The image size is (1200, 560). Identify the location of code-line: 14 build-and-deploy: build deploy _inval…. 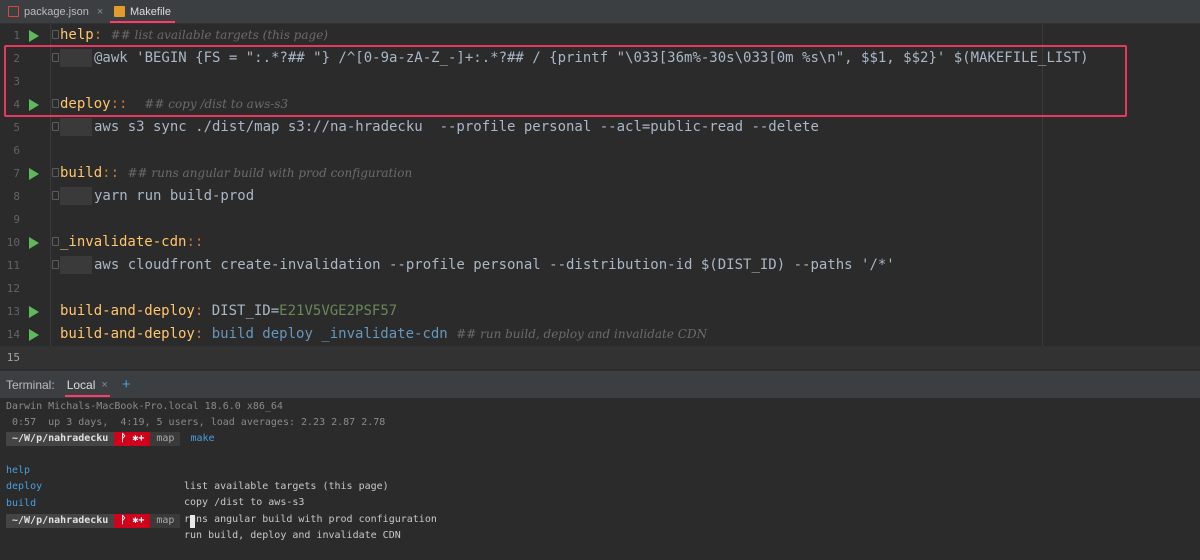
(600, 334).